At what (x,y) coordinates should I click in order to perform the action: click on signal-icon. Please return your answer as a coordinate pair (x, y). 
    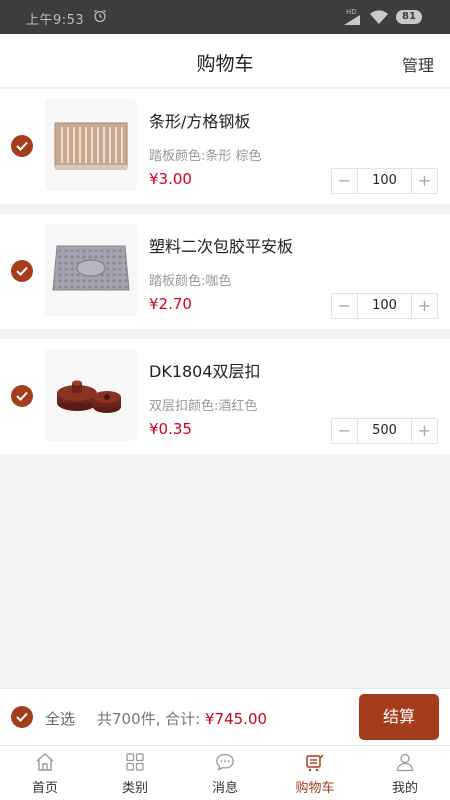
    Looking at the image, I should click on (352, 20).